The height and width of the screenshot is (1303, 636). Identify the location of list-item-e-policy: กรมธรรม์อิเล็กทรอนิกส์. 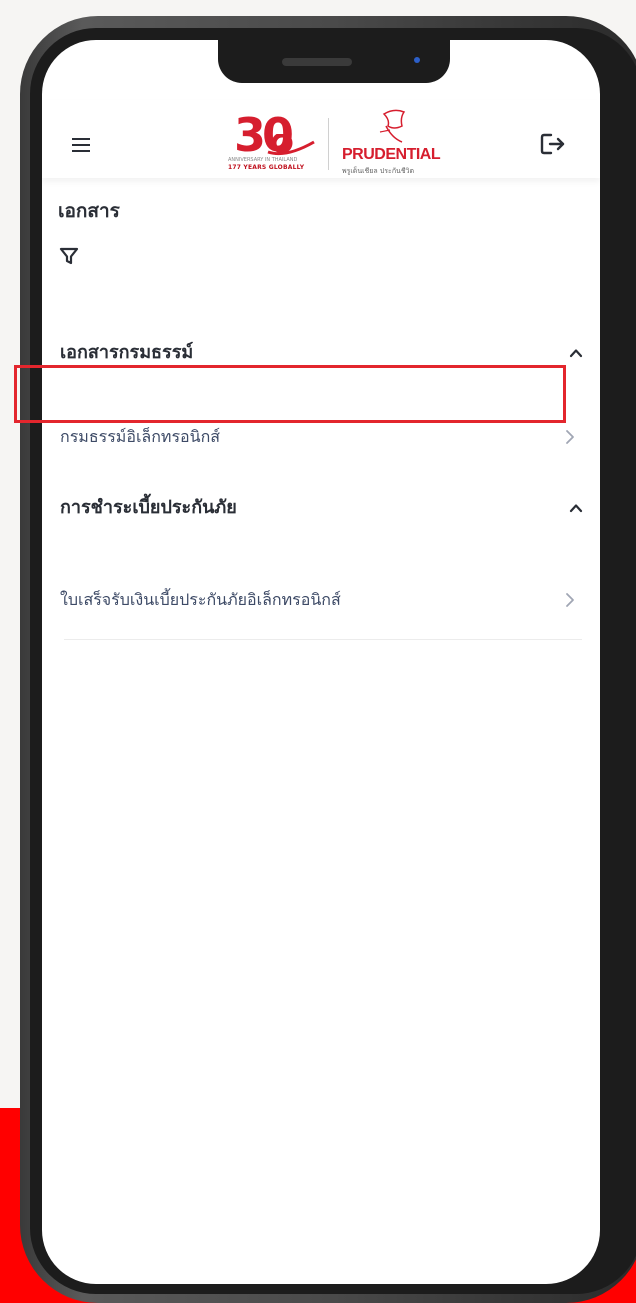
(322, 437).